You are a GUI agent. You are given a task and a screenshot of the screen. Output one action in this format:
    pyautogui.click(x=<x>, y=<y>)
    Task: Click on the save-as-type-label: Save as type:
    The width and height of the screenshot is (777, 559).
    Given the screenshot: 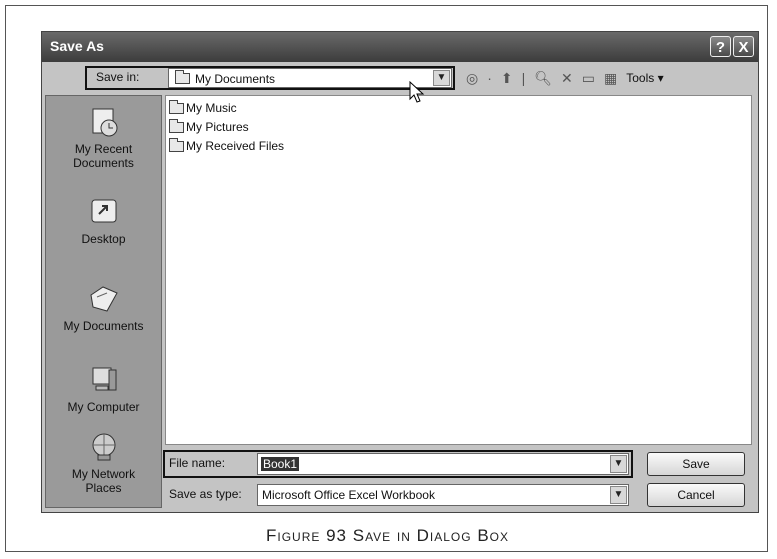 What is the action you would take?
    pyautogui.click(x=205, y=494)
    